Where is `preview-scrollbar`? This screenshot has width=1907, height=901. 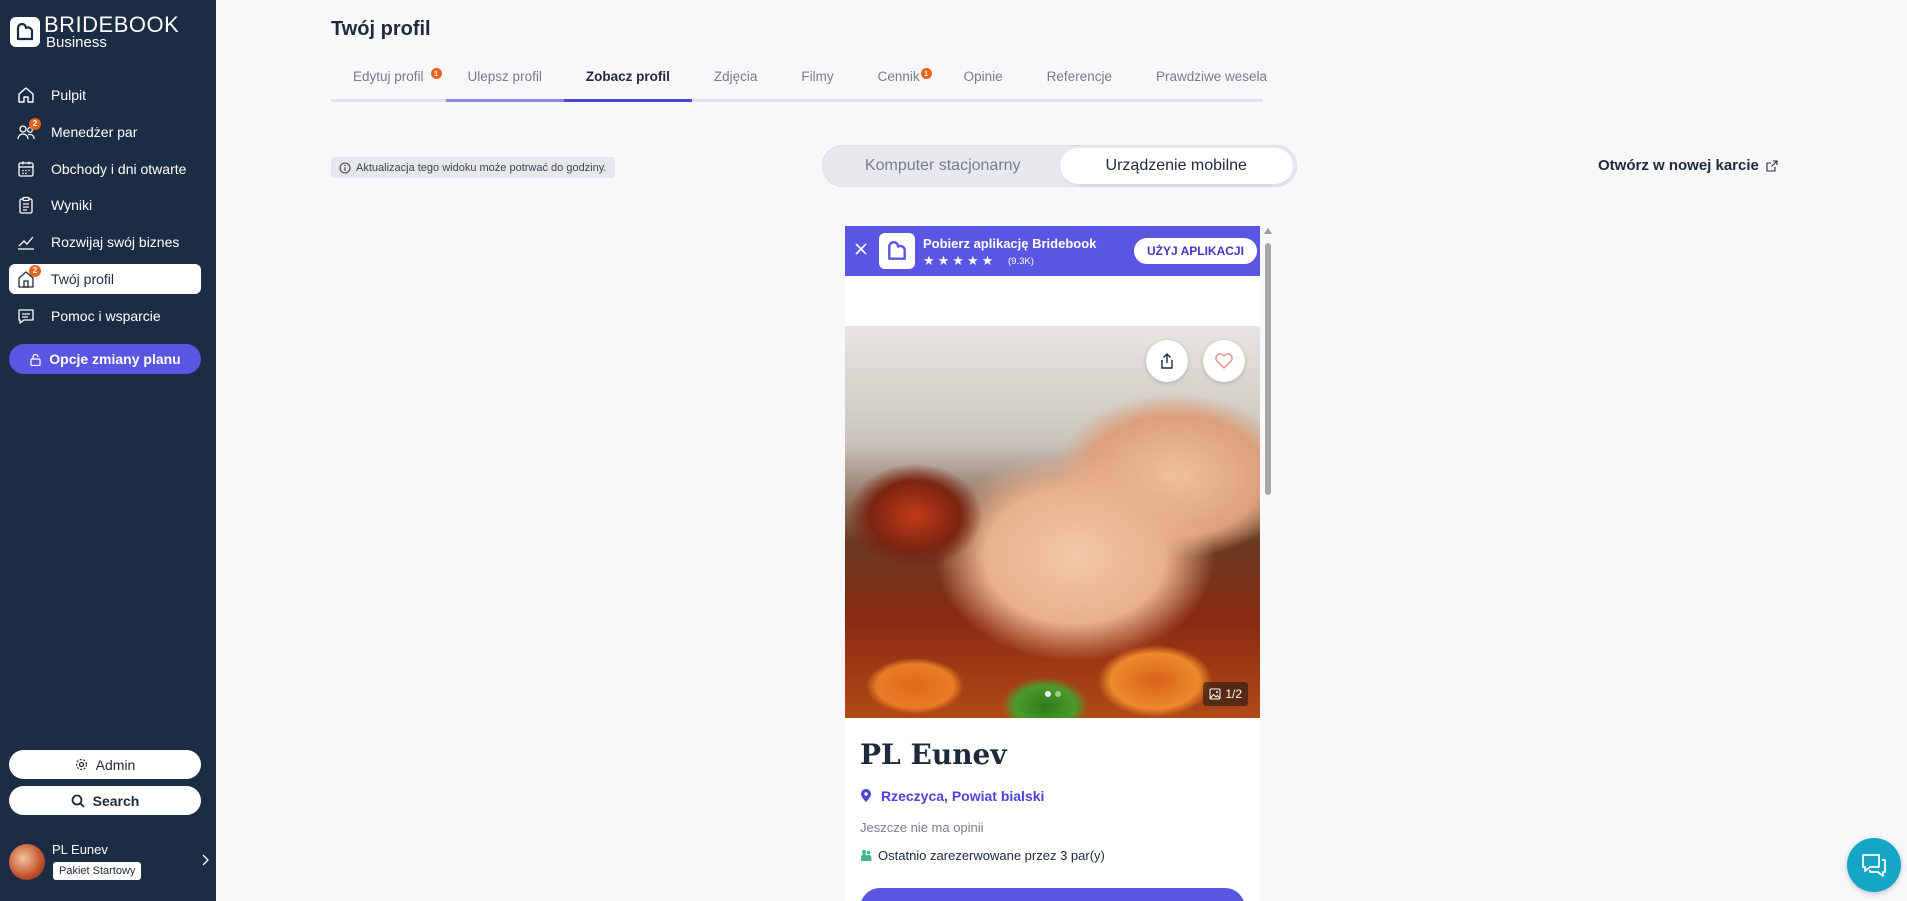 preview-scrollbar is located at coordinates (1268, 564).